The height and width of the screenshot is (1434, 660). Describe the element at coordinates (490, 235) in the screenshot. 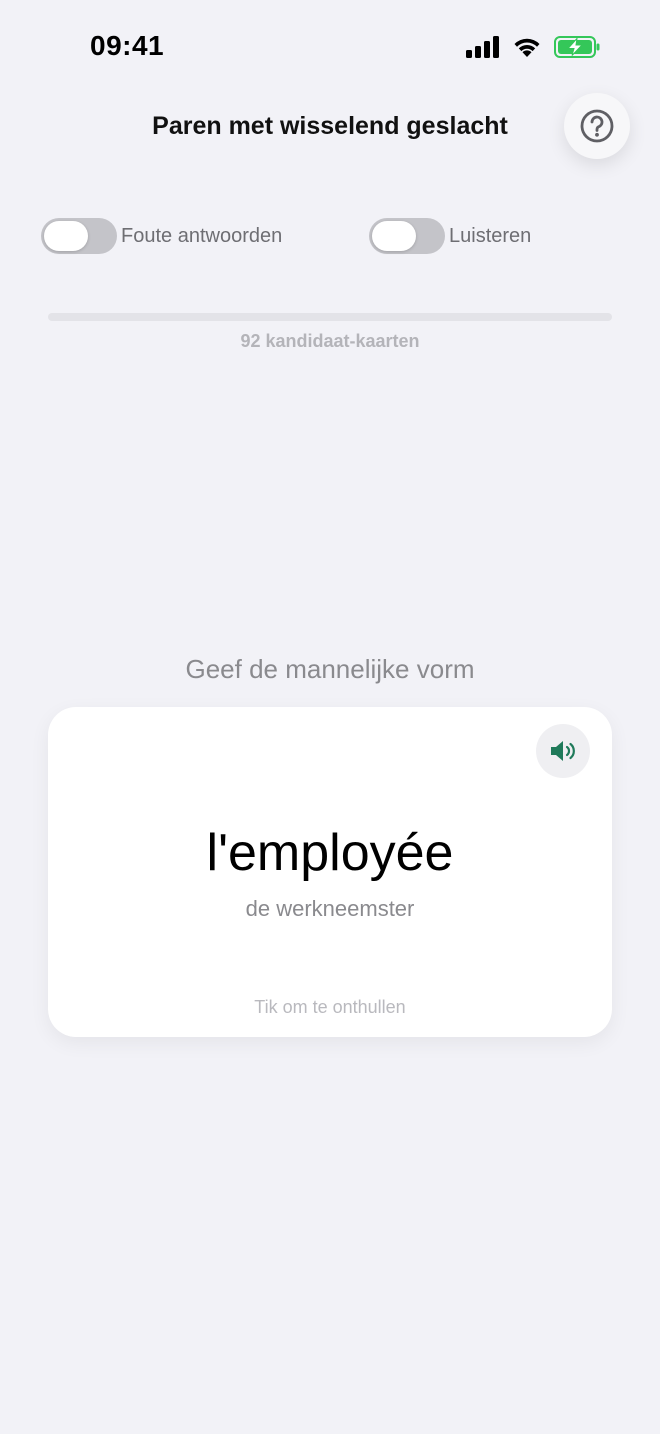

I see `listening-label: Luisteren` at that location.